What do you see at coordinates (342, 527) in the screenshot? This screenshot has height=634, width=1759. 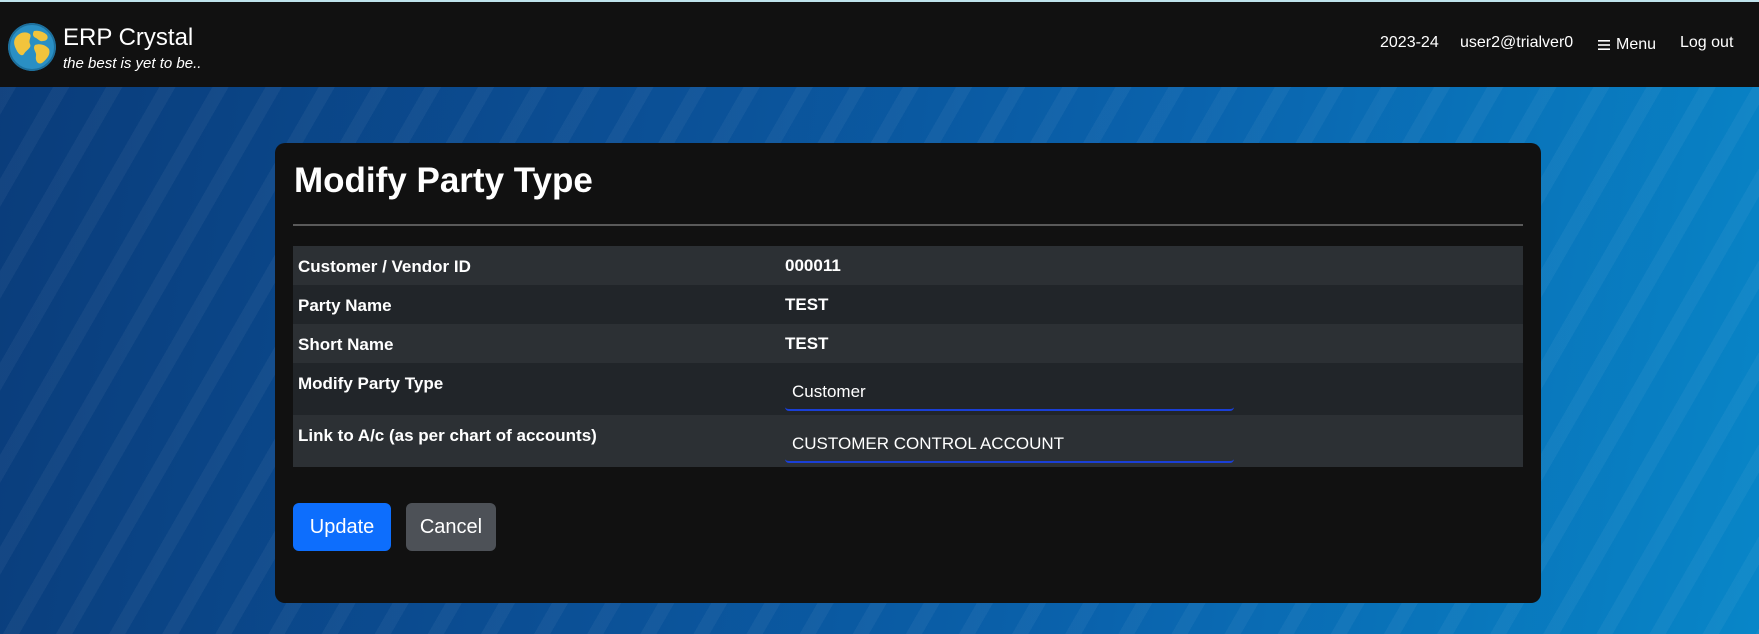 I see `update-button: Update` at bounding box center [342, 527].